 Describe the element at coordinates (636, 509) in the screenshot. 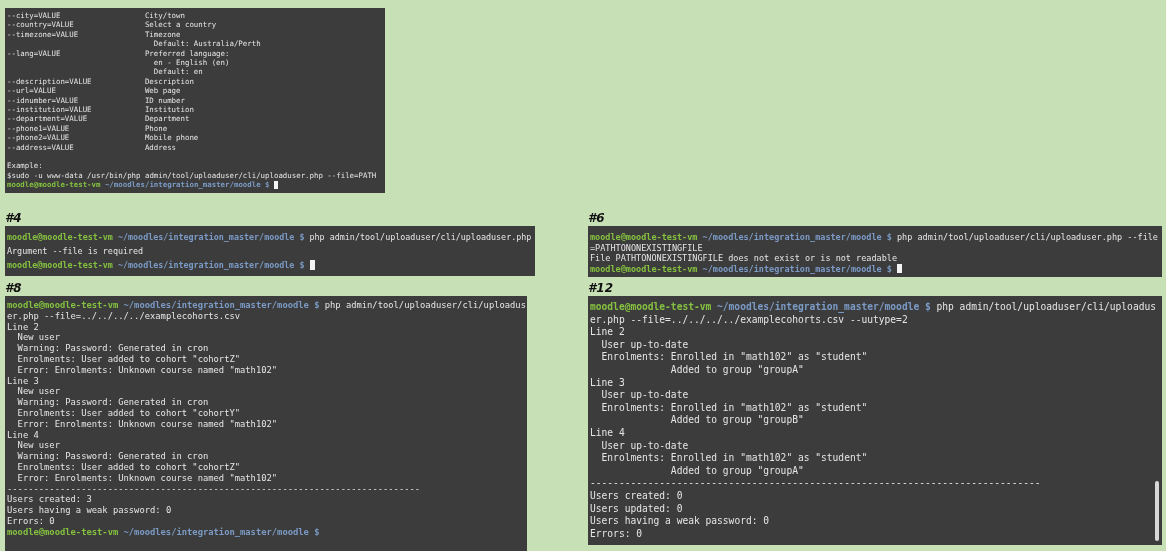

I see `output-line: Users updated: 0` at that location.